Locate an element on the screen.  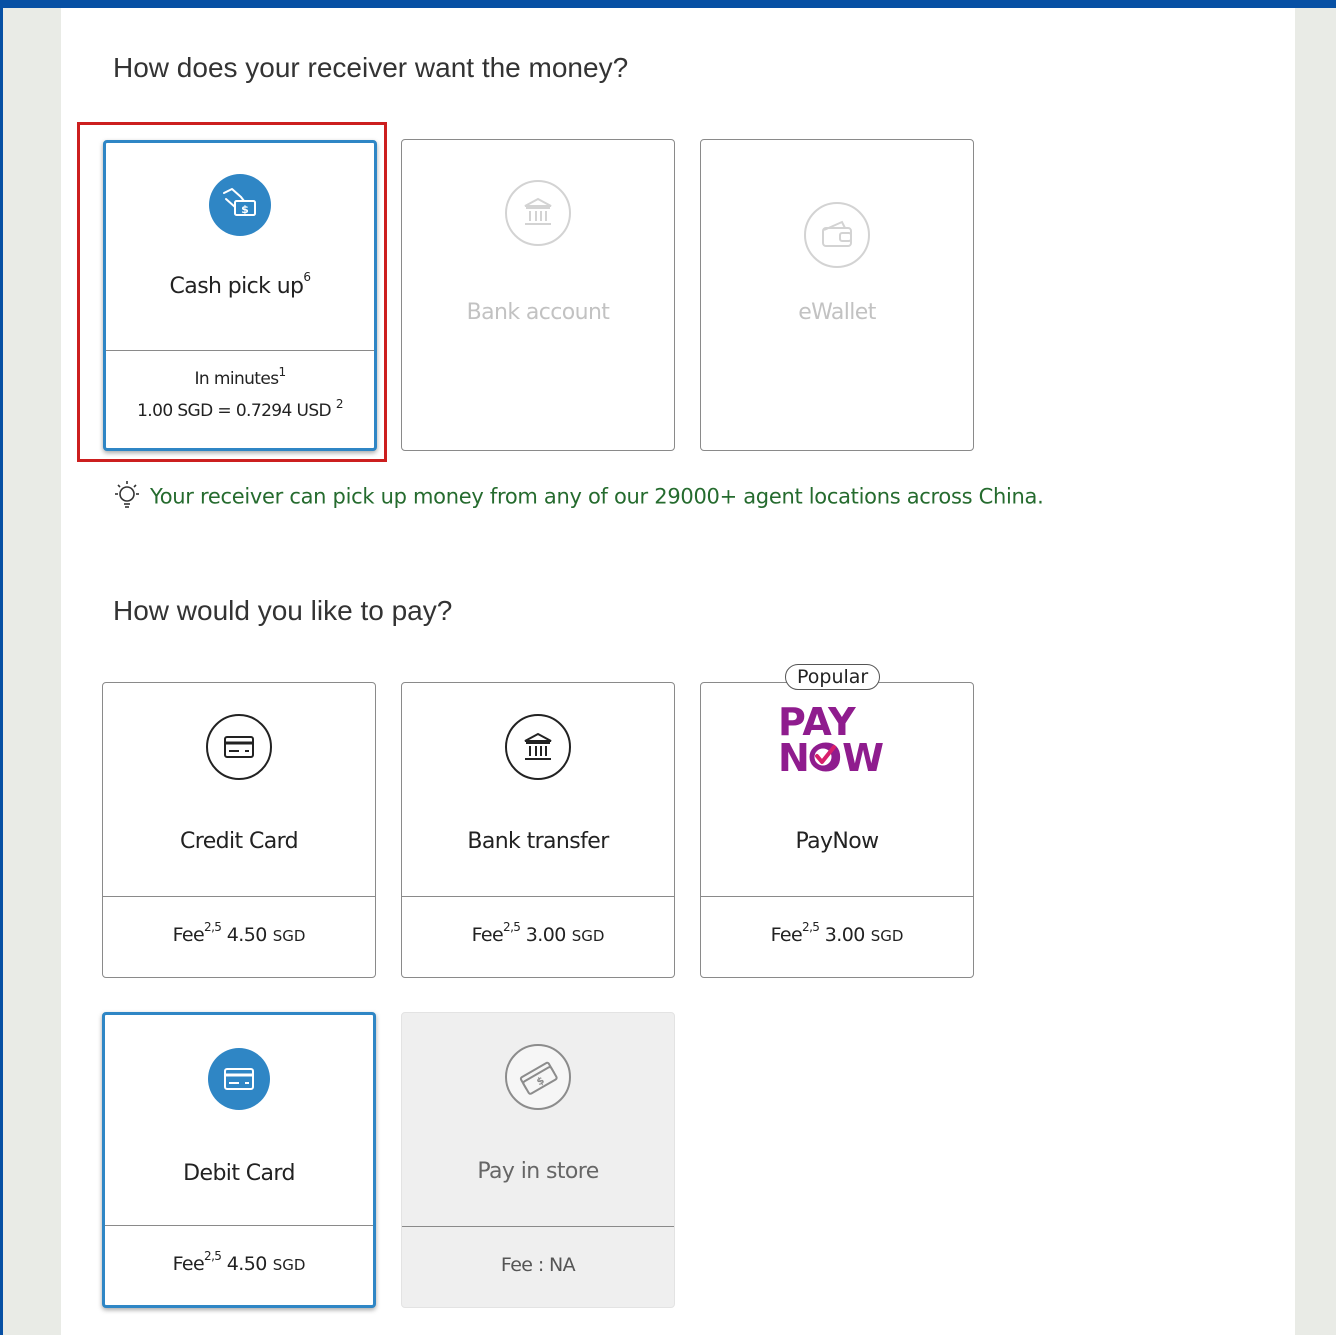
debit-card-fee: Fee2,5 4.50 SGD is located at coordinates (239, 1262).